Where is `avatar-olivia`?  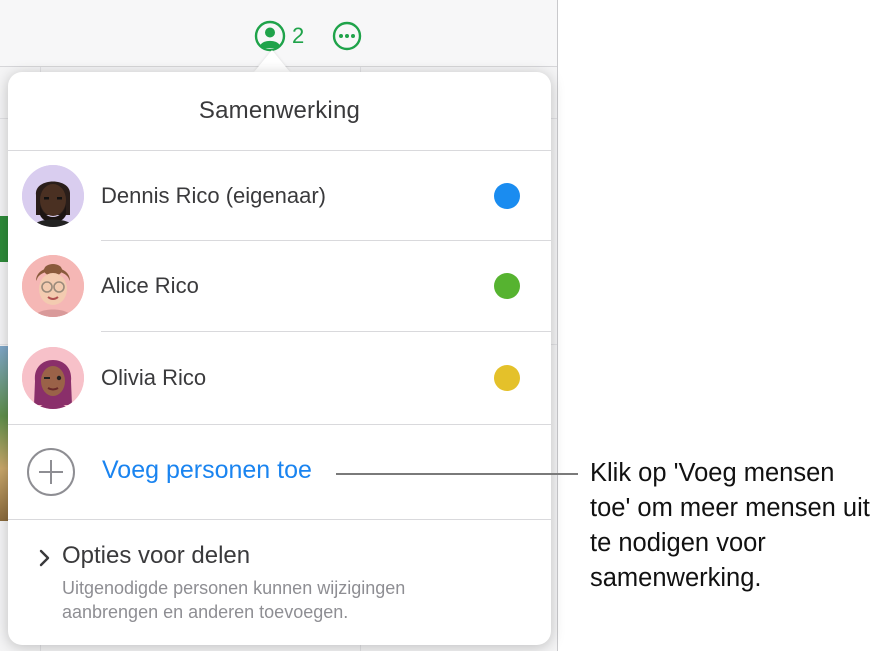 avatar-olivia is located at coordinates (53, 378).